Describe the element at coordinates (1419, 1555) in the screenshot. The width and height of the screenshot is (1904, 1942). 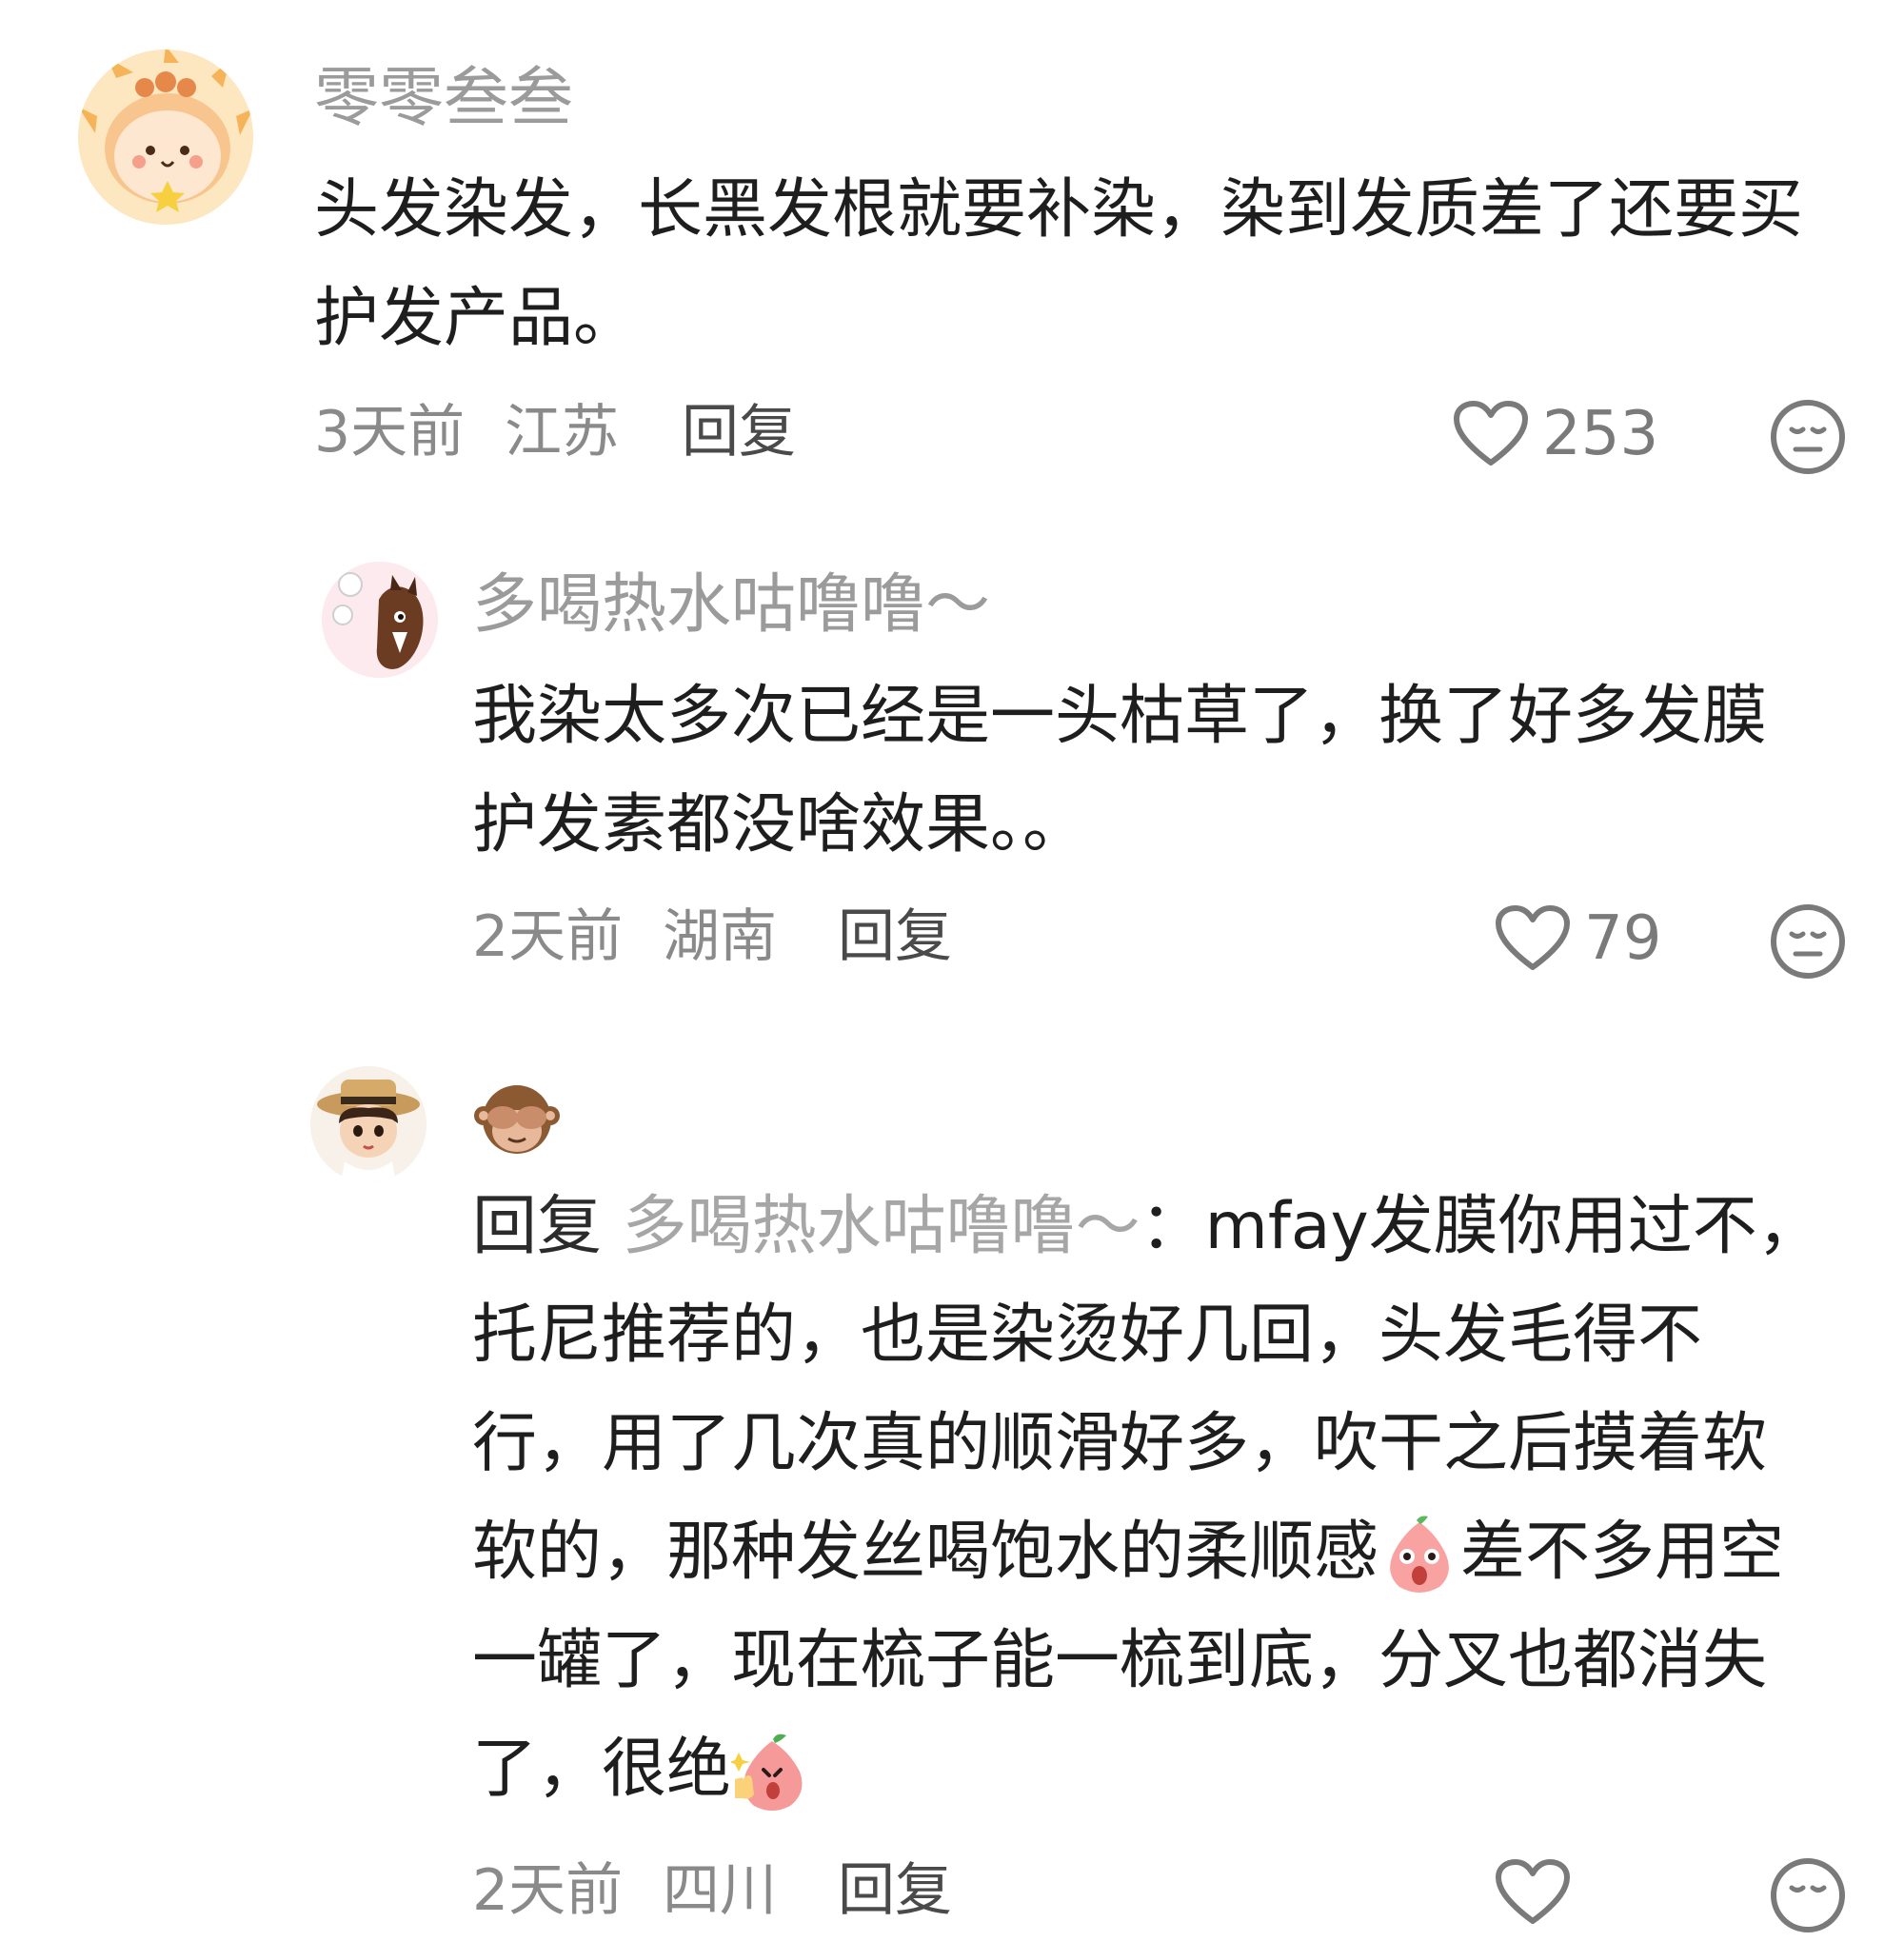
I see `surprised-peach-emoji-icon` at that location.